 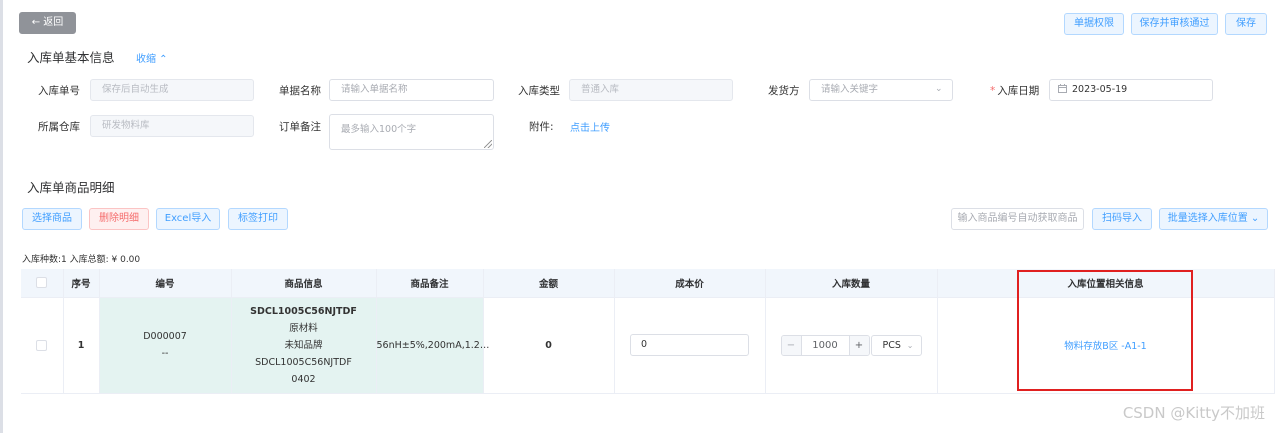 What do you see at coordinates (165, 336) in the screenshot?
I see `row-code: D000007` at bounding box center [165, 336].